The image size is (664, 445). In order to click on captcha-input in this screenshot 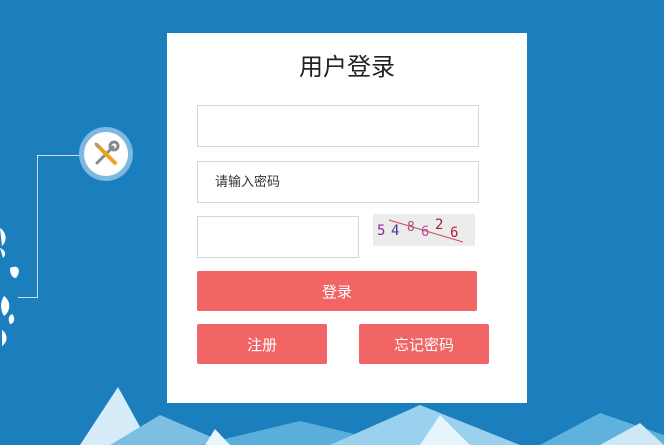, I will do `click(278, 237)`.